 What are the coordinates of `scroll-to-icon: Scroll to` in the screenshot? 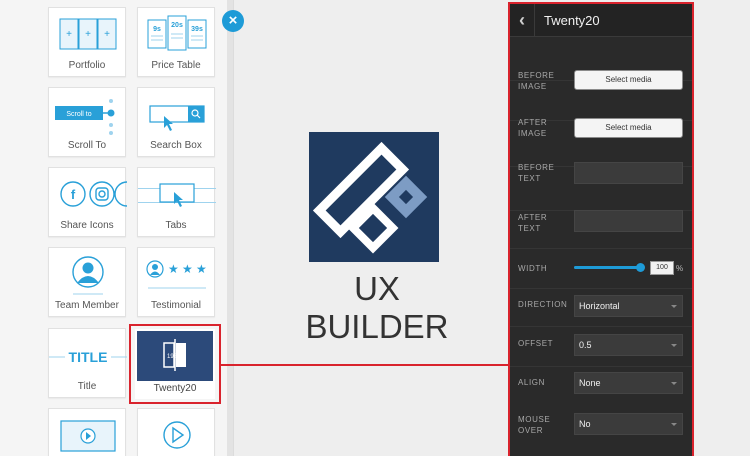 It's located at (85, 117).